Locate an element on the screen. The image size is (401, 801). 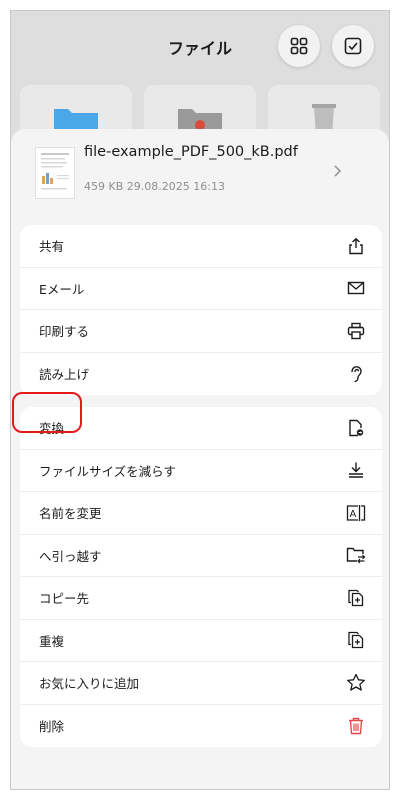
share-icon is located at coordinates (356, 246).